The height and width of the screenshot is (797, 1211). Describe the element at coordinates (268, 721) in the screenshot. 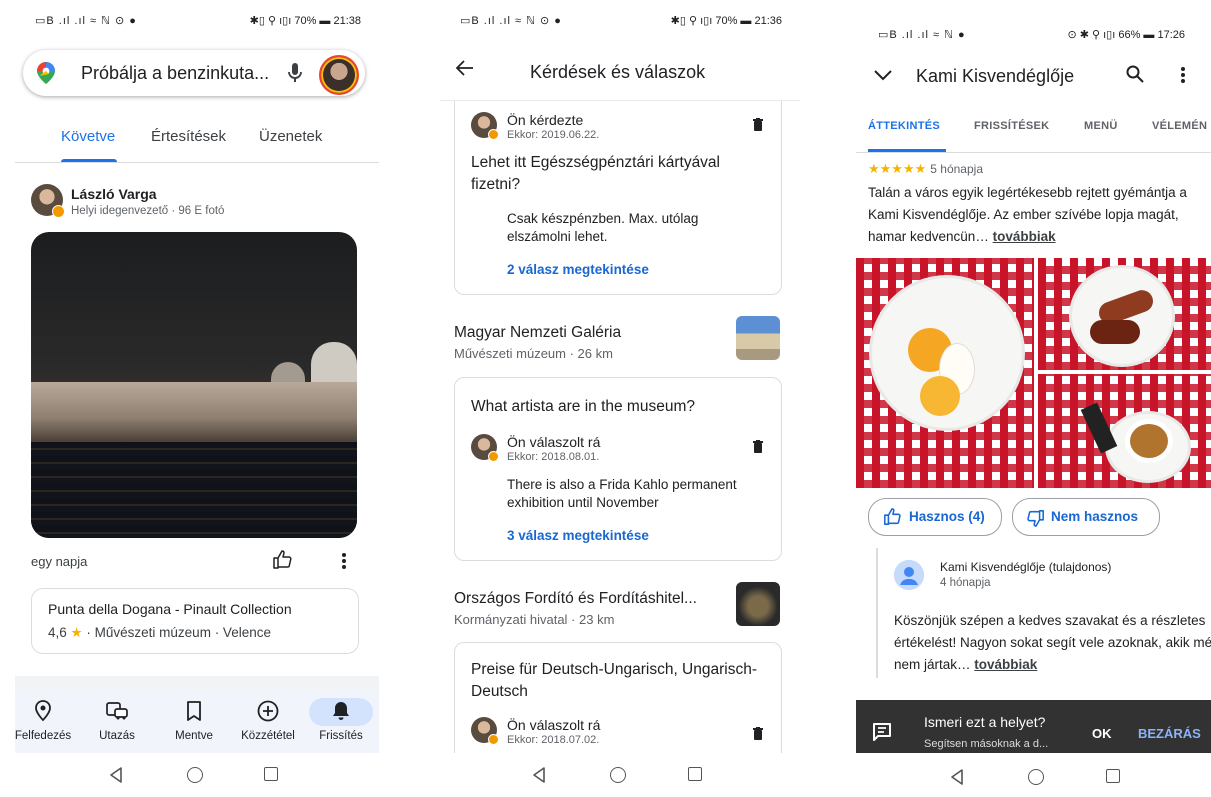

I see `nav-contribute: Közzététel` at that location.